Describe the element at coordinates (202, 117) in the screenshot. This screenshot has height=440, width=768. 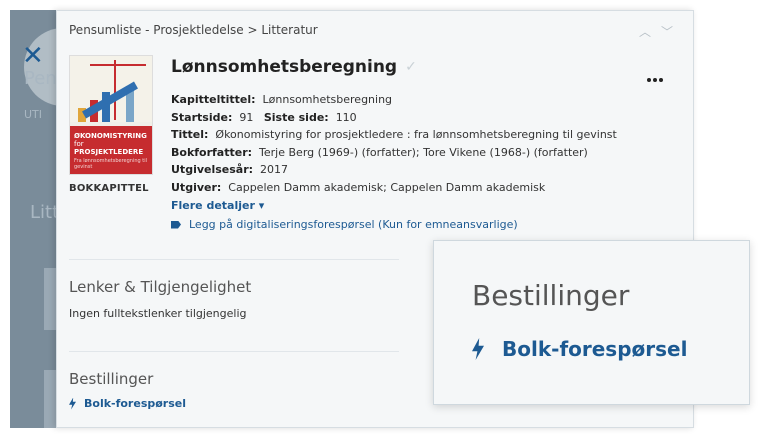
I see `meta-label: Startside:` at that location.